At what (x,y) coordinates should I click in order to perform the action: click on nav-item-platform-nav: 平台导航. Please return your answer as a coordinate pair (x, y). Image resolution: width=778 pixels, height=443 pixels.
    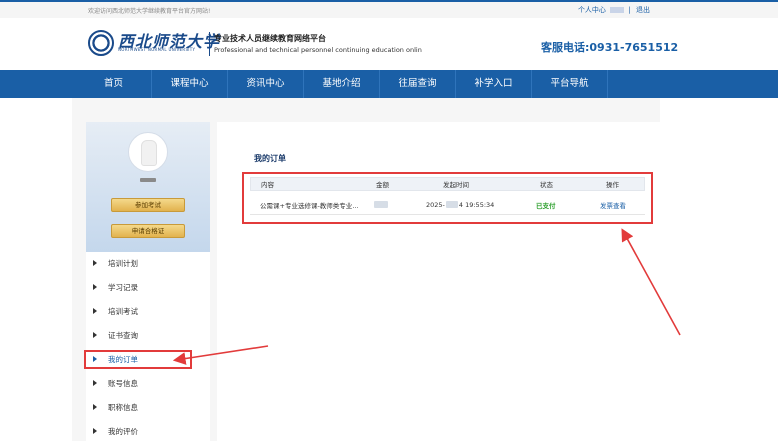
    Looking at the image, I should click on (570, 84).